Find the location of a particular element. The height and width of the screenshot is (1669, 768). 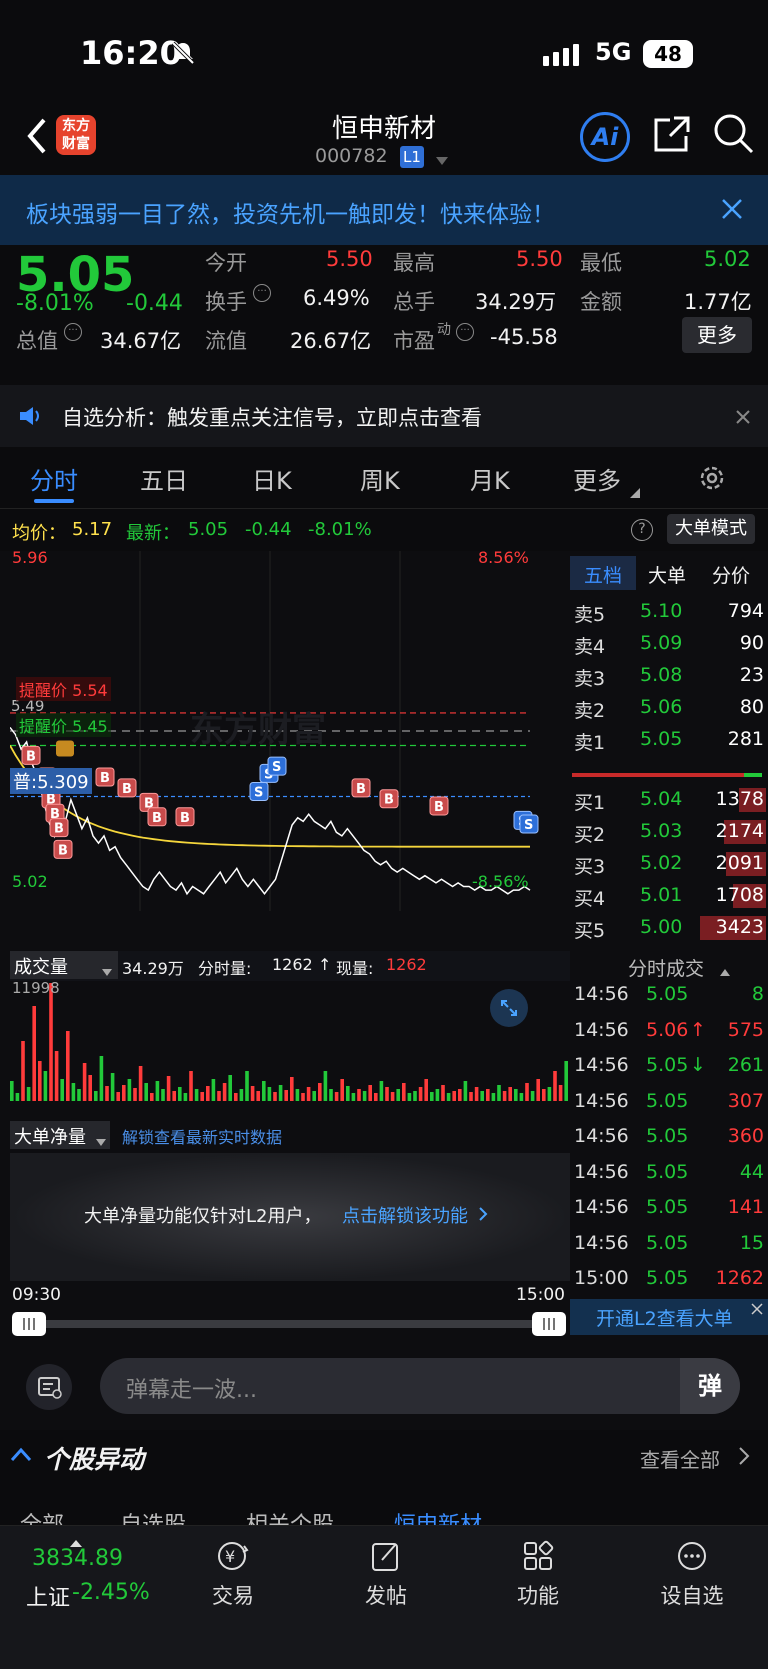

bignet-message-link: 点击解锁该功能 is located at coordinates (405, 1215).